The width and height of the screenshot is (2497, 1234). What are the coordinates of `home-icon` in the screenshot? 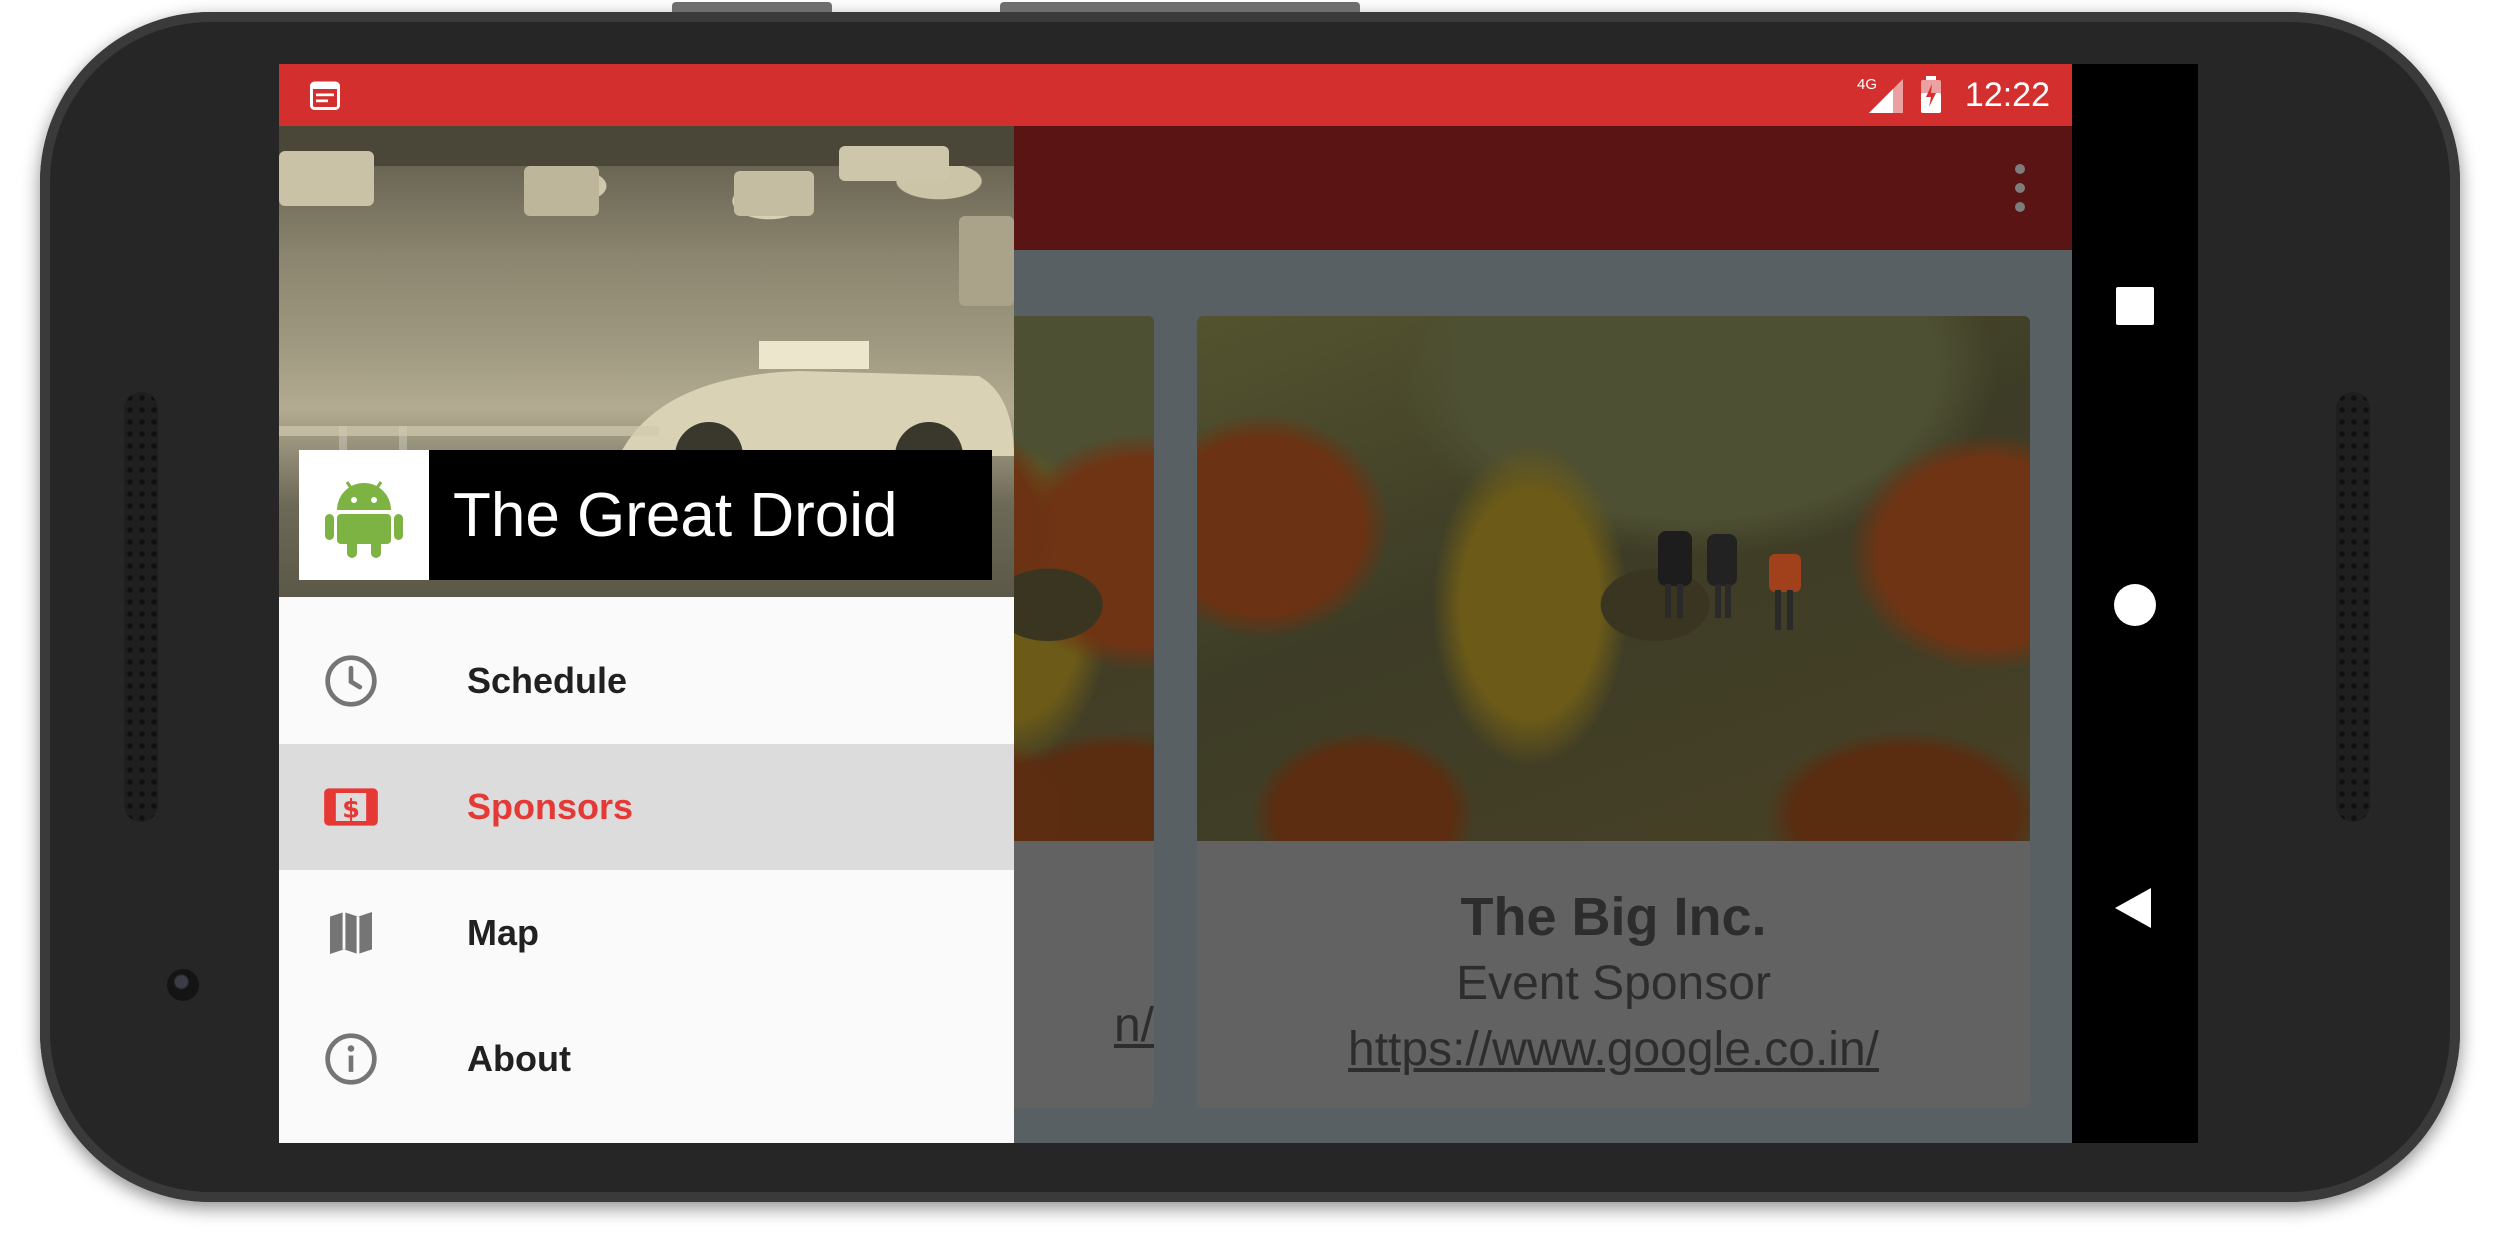 It's located at (2135, 605).